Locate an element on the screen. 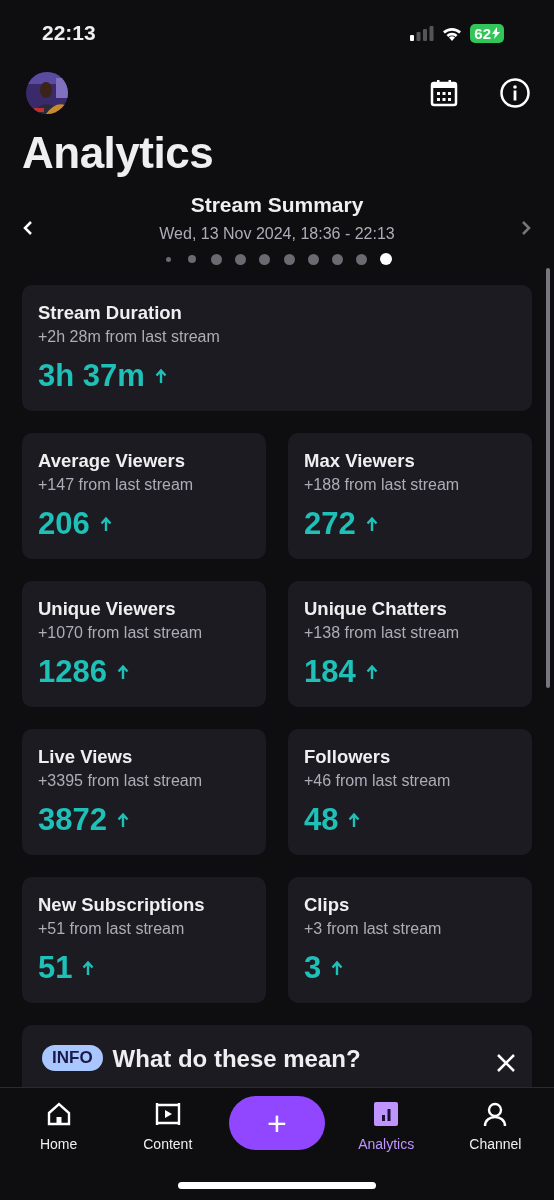 Image resolution: width=554 pixels, height=1200 pixels. metric-change: +138 from last stream is located at coordinates (382, 633).